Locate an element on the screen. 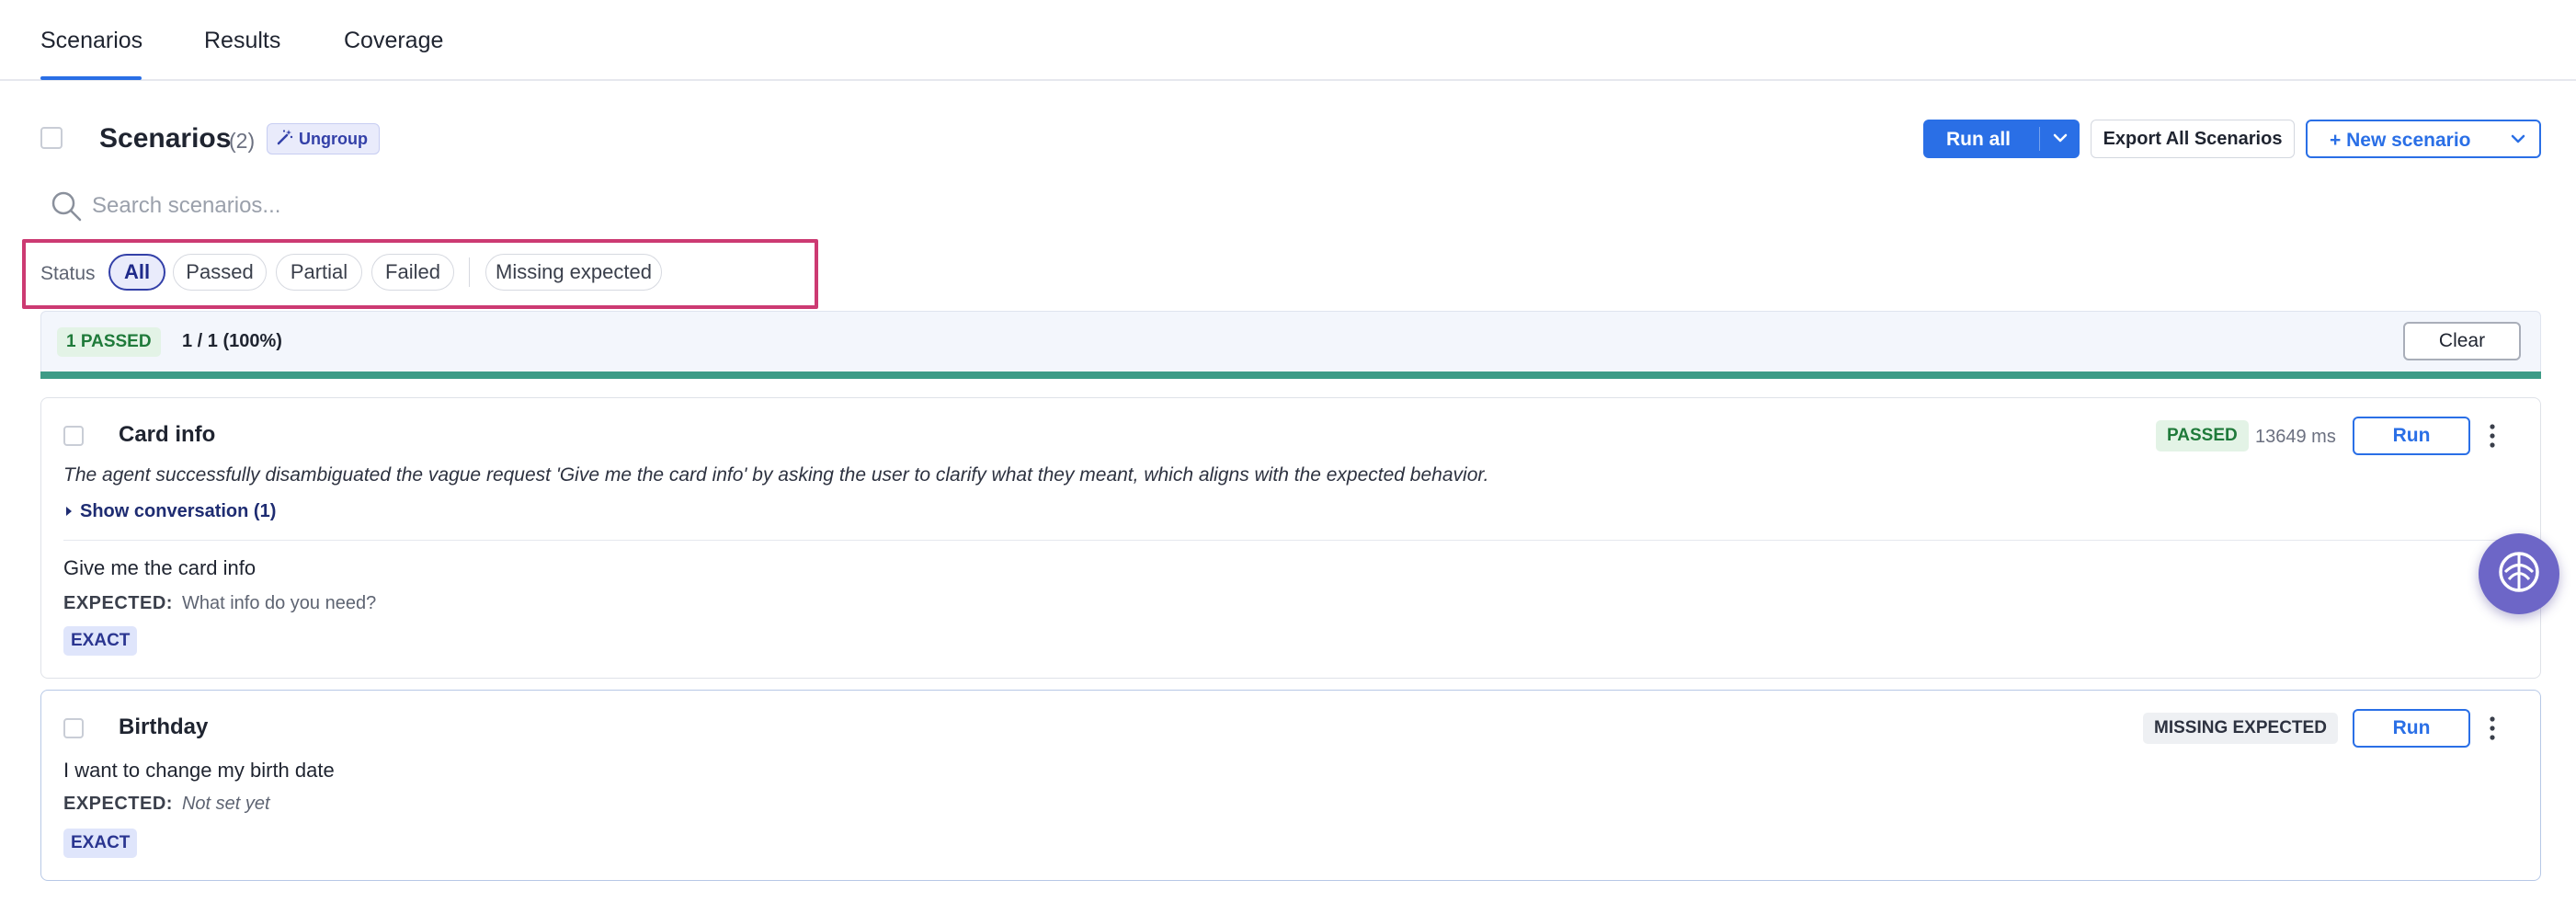 This screenshot has height=903, width=2576. help-assistant-icon is located at coordinates (2519, 574).